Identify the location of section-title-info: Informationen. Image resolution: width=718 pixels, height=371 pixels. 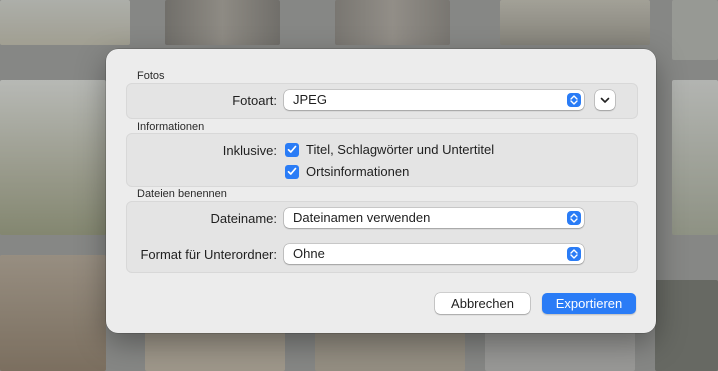
(171, 127).